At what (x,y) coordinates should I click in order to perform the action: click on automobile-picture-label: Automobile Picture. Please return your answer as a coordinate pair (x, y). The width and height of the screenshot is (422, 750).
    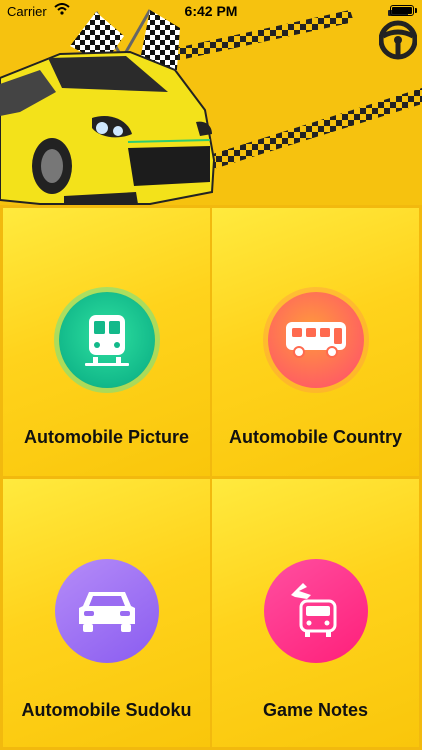
    Looking at the image, I should click on (106, 437).